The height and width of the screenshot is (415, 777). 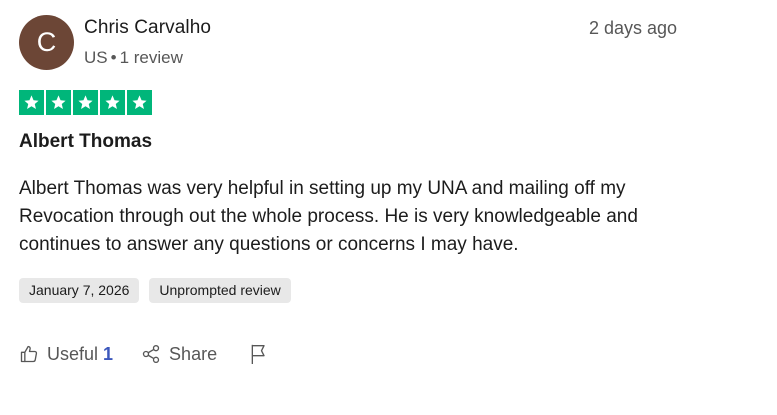 What do you see at coordinates (85, 142) in the screenshot?
I see `review-title: Albert Thomas` at bounding box center [85, 142].